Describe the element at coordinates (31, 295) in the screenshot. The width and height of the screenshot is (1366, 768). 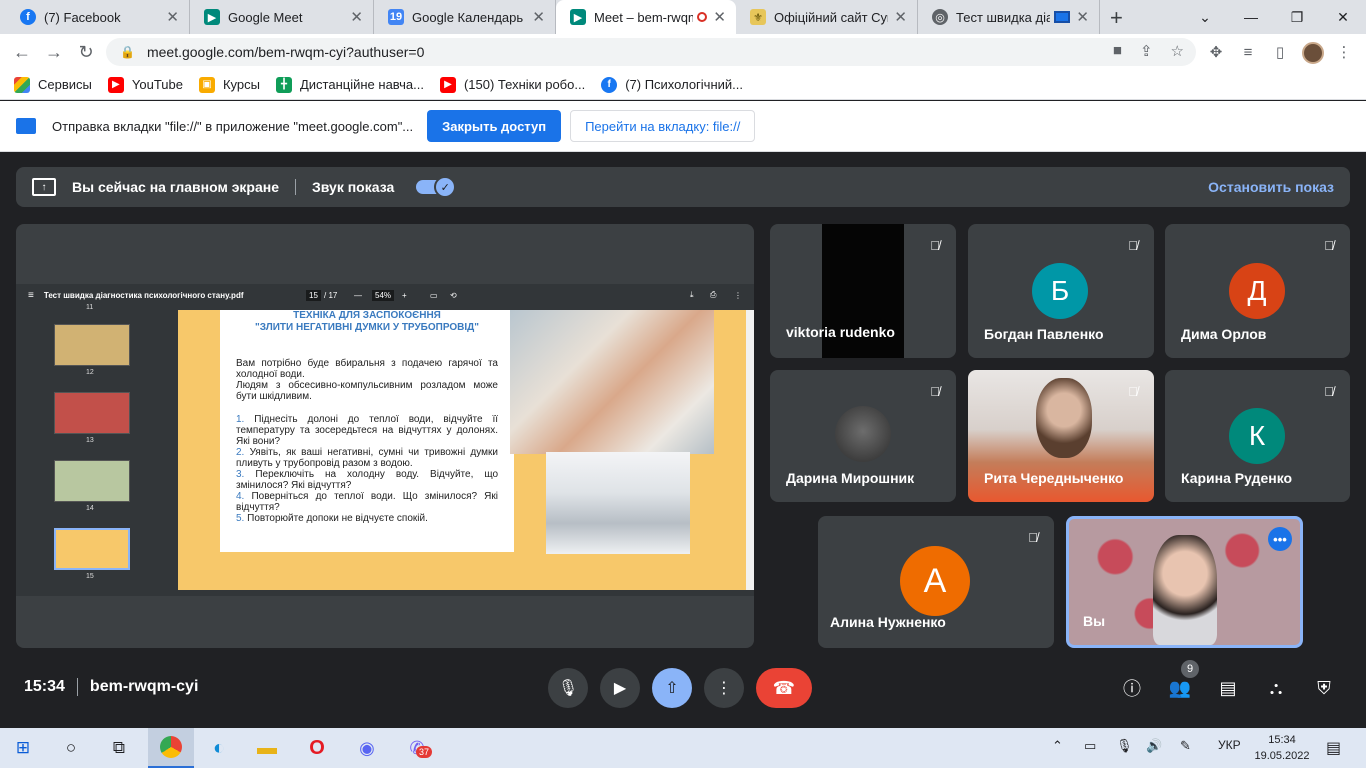
I see `menu-icon: ≡` at that location.